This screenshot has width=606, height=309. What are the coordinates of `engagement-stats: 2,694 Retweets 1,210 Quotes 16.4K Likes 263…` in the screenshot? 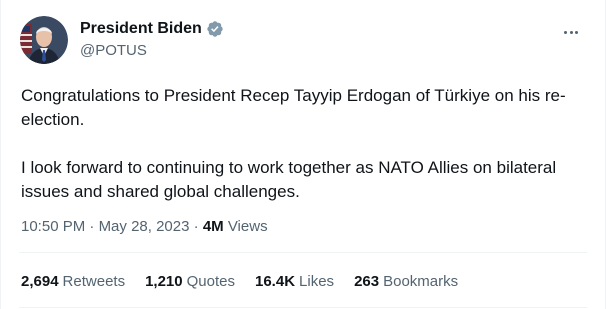 It's located at (249, 281).